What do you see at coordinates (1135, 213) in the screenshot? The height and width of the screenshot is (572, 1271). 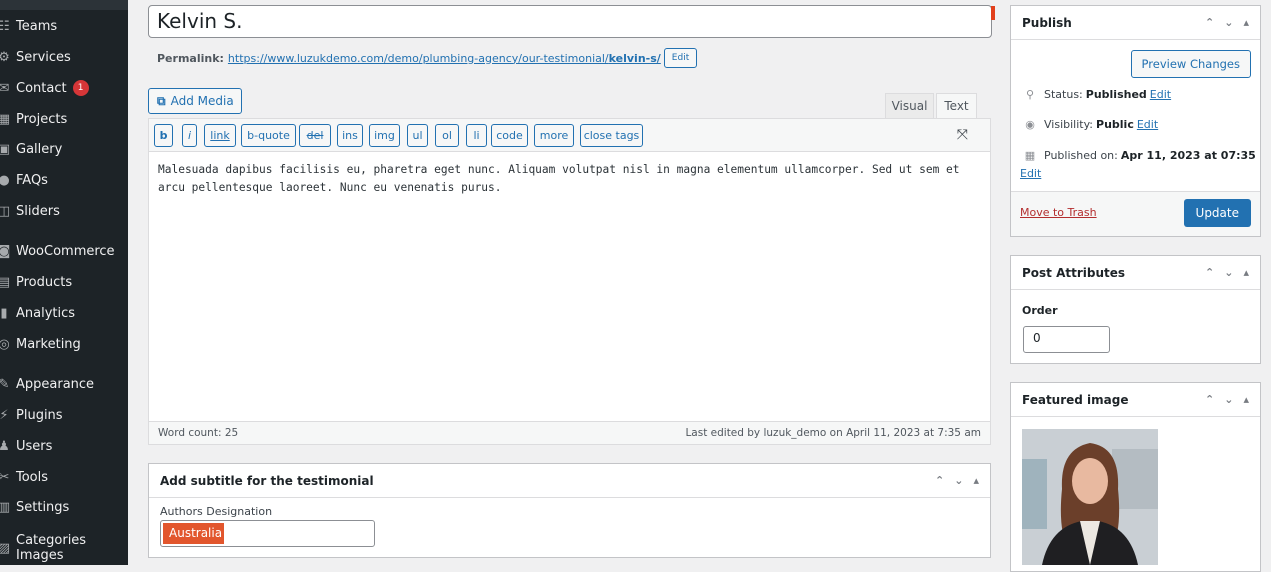 I see `publish-actions: Move to Trash Update` at bounding box center [1135, 213].